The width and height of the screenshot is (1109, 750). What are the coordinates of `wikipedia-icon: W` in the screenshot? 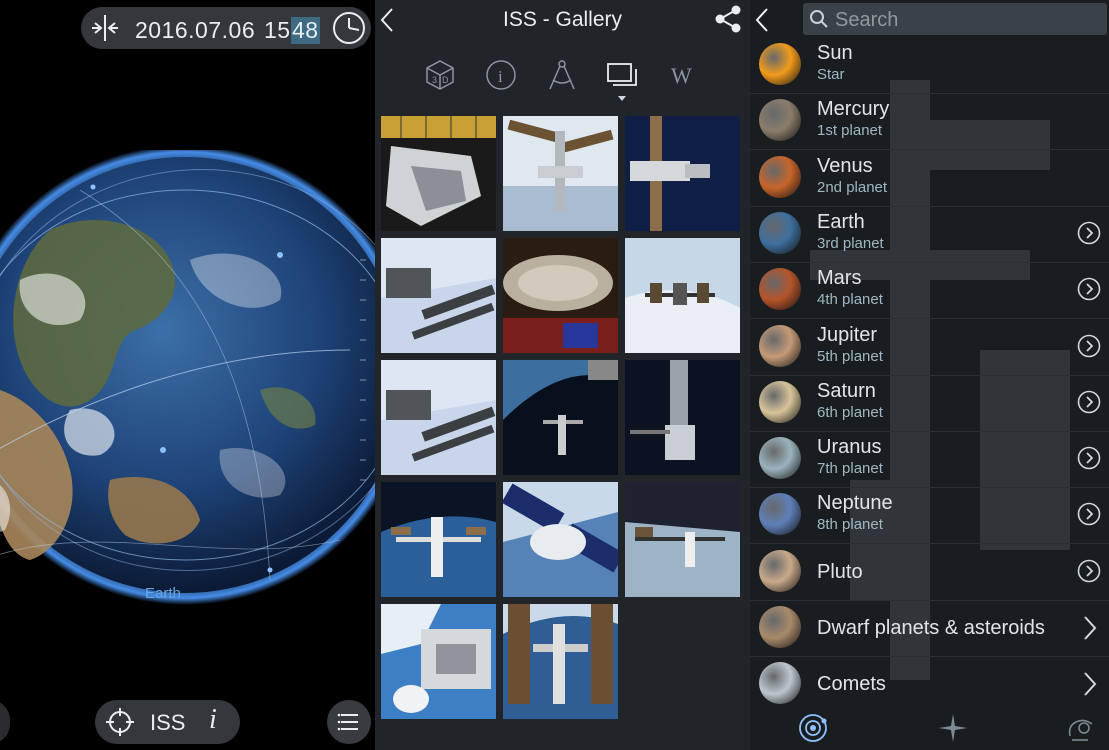 It's located at (684, 75).